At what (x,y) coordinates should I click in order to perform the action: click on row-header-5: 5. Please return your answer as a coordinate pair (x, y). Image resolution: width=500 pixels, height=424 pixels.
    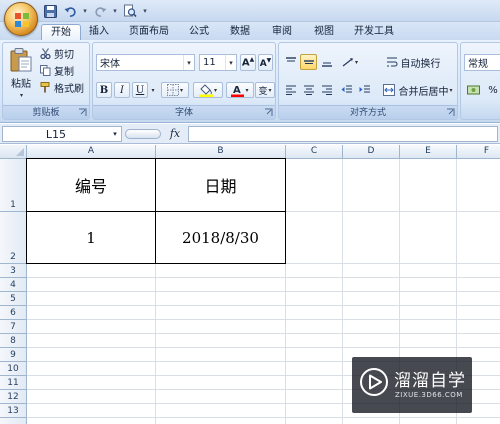
    Looking at the image, I should click on (13, 299).